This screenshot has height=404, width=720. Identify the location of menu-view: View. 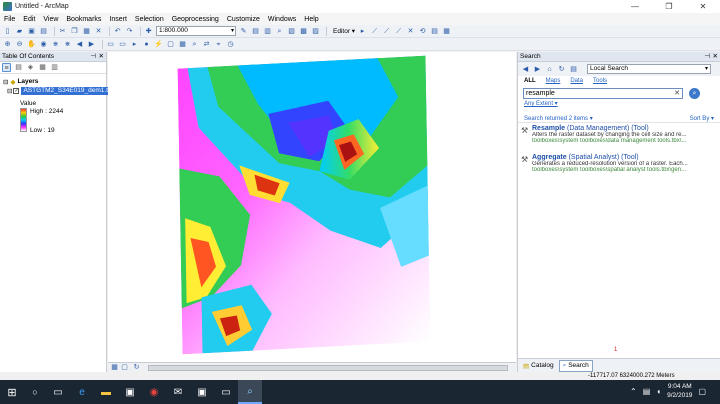
(50, 19).